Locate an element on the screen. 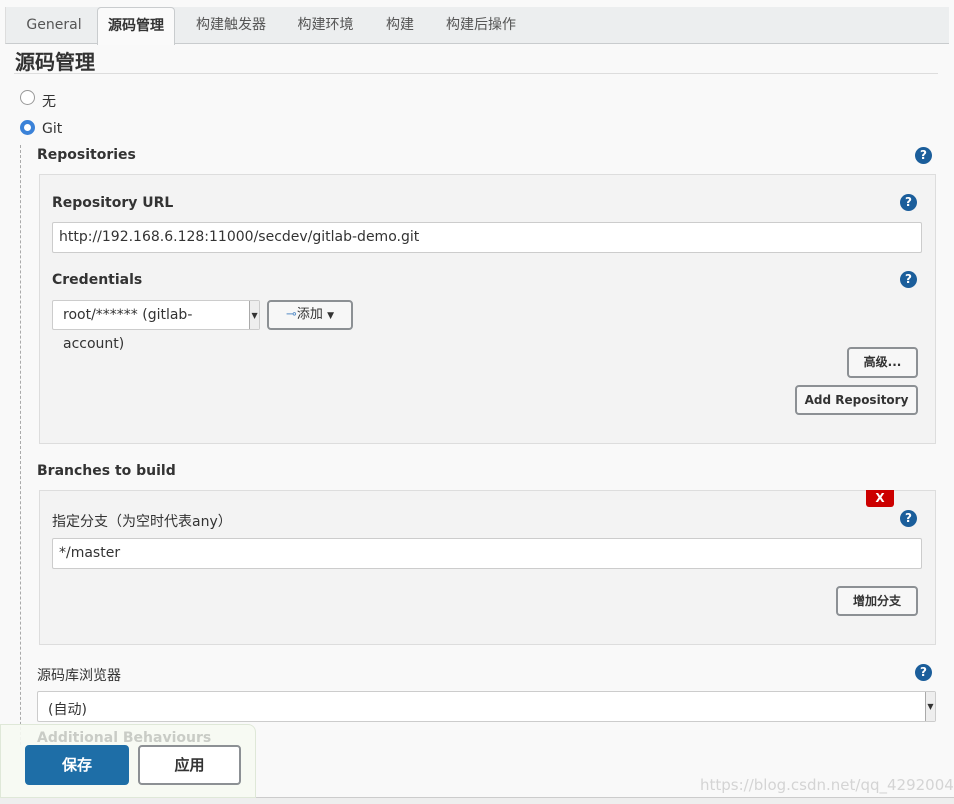 The width and height of the screenshot is (954, 804). tab-build: 构建 is located at coordinates (400, 25).